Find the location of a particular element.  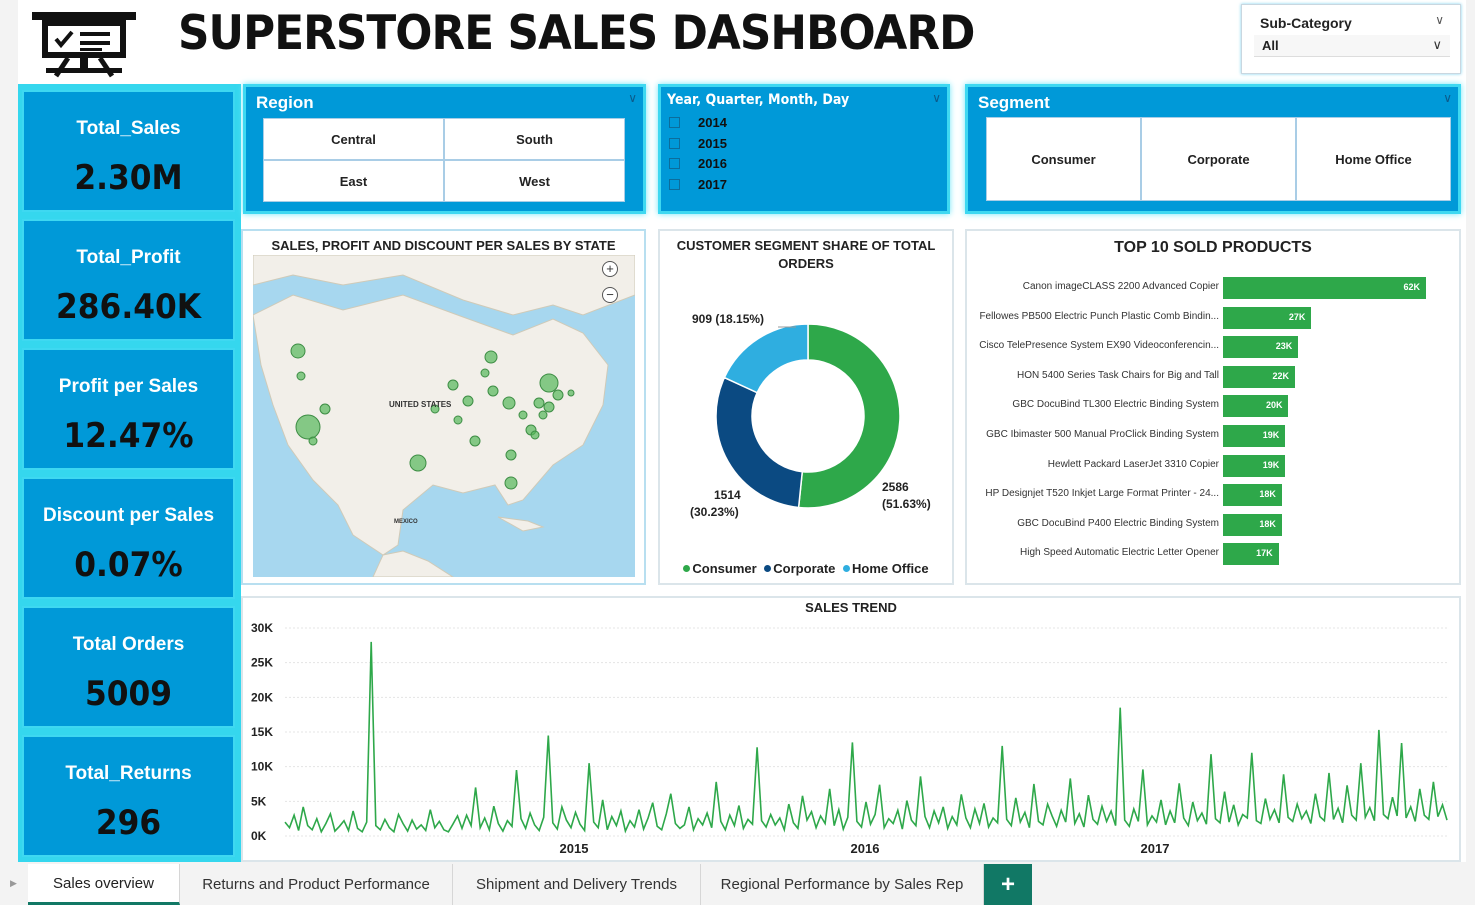

corporate-pct-label: (30.23%) is located at coordinates (714, 512).